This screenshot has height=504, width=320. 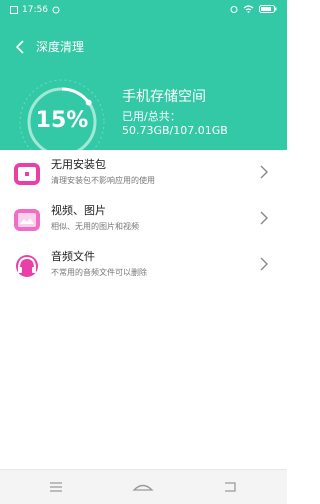 I want to click on list-item-packages: 无用安装包 清理安装包不影响应用的使用, so click(x=143, y=173).